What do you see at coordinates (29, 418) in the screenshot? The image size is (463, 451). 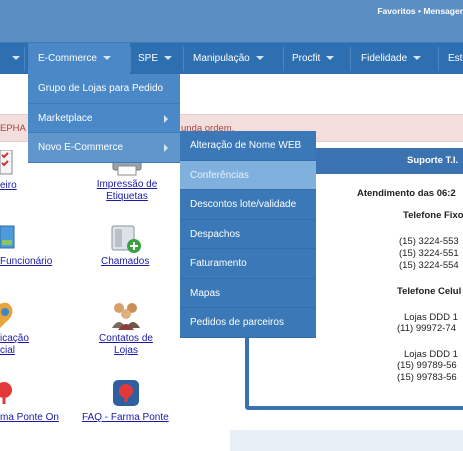 I see `link-farma-ponte-online: ma Ponte On` at bounding box center [29, 418].